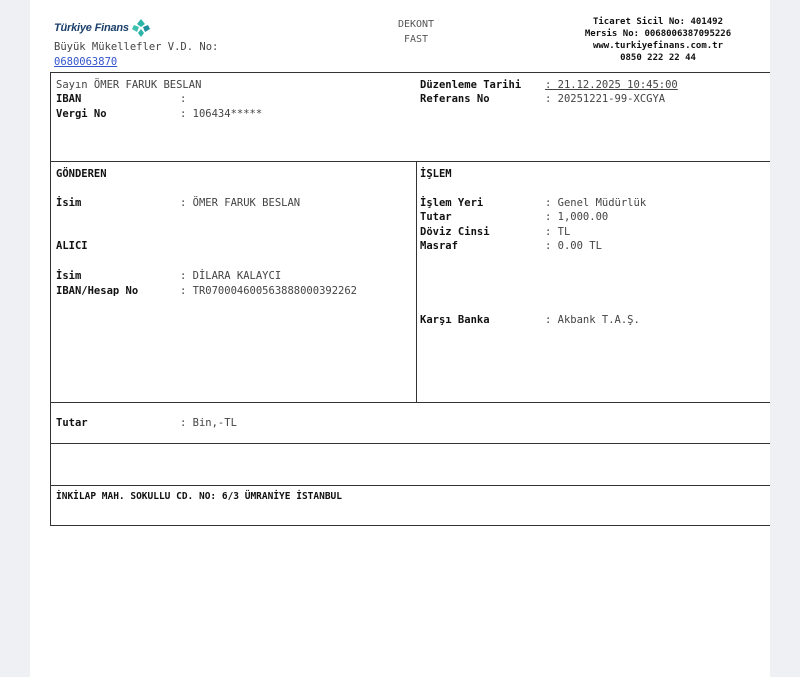 The height and width of the screenshot is (677, 800). I want to click on transaction-amount-label: Tutar, so click(436, 217).